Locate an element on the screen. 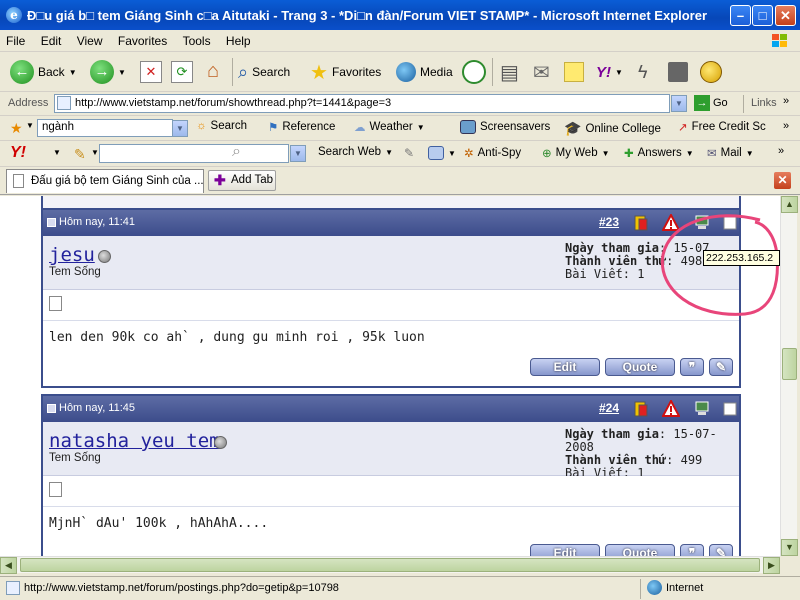 This screenshot has height=600, width=800. stop-button: ✕ is located at coordinates (151, 72).